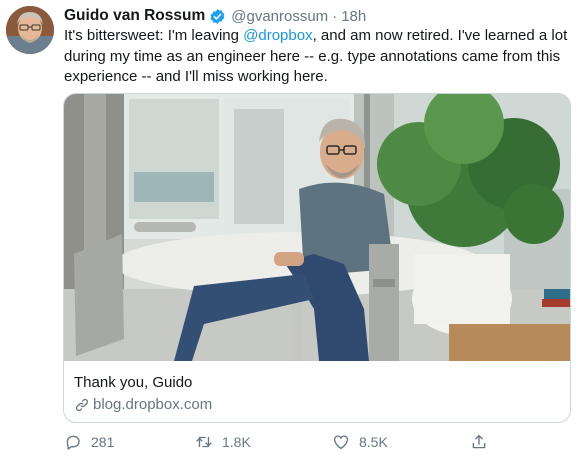 This screenshot has width=583, height=459. Describe the element at coordinates (353, 16) in the screenshot. I see `timestamp: 18h` at that location.